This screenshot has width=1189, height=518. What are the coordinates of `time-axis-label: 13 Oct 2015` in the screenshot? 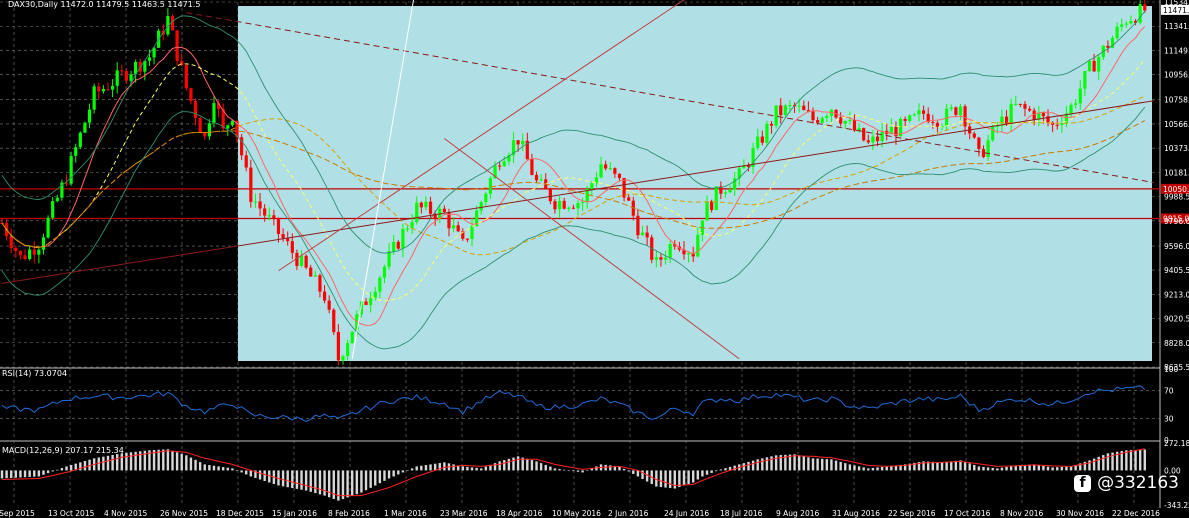 It's located at (71, 513).